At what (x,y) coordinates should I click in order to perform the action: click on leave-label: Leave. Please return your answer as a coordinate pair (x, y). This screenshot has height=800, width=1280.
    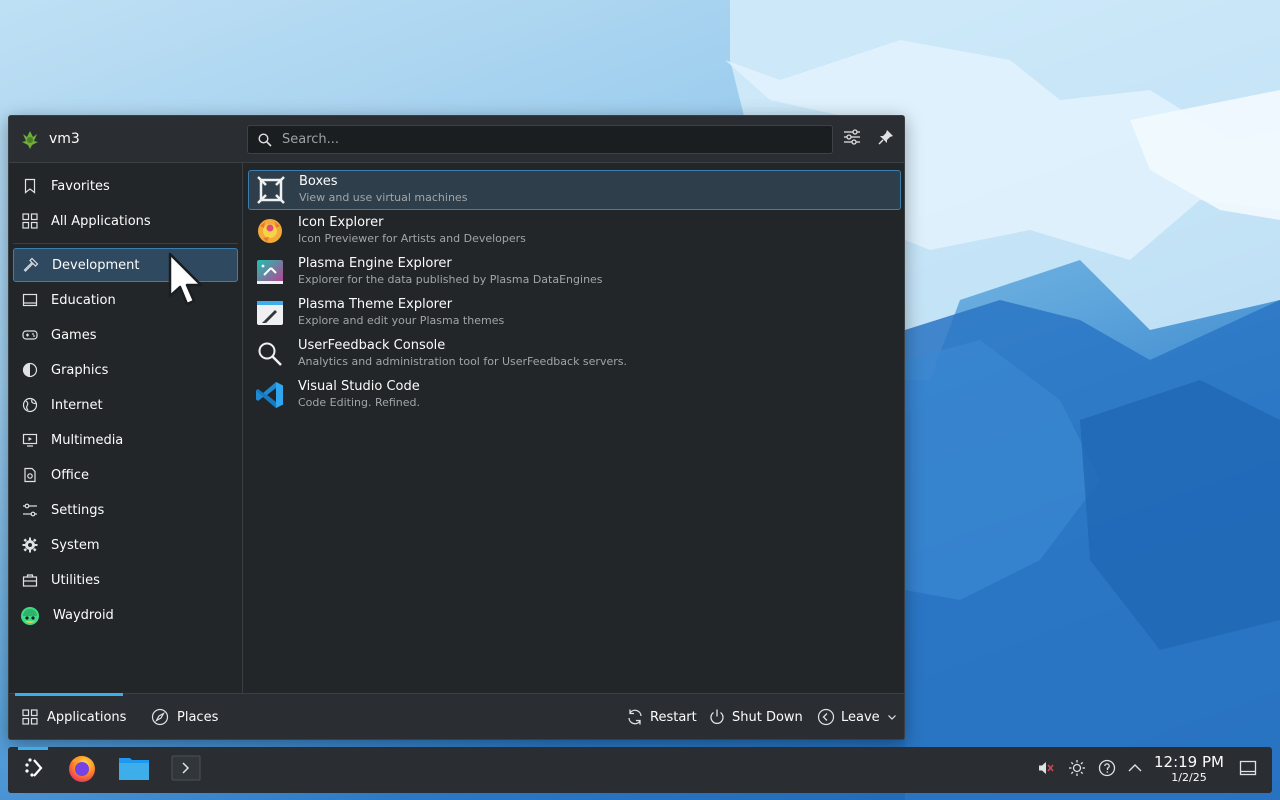
    Looking at the image, I should click on (860, 717).